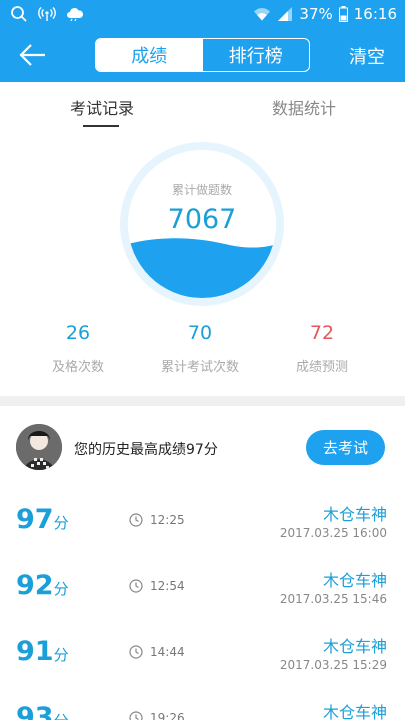  I want to click on record-score-value: 93, so click(35, 711).